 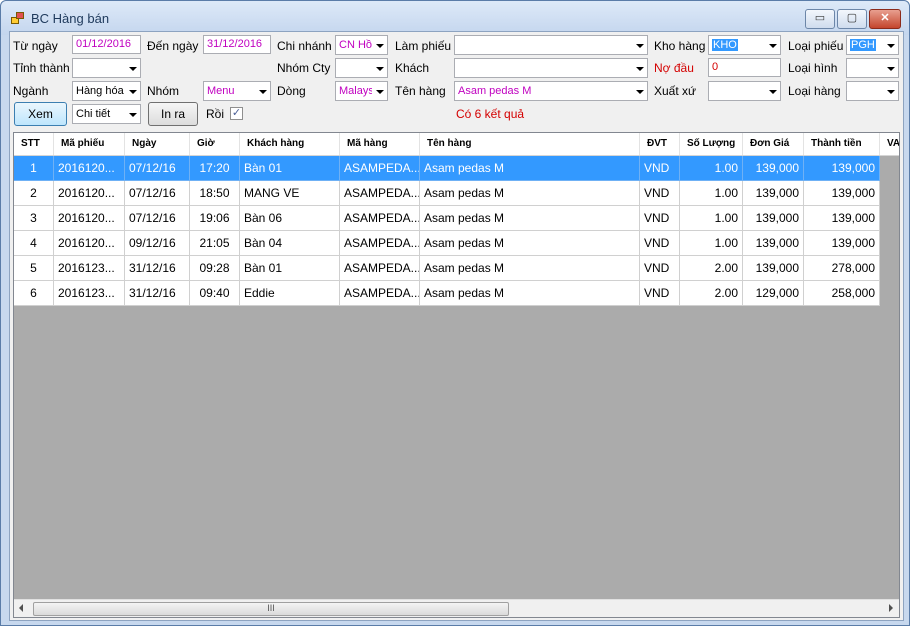 I want to click on chi-nhanh-select: CN Hồ, so click(x=361, y=45).